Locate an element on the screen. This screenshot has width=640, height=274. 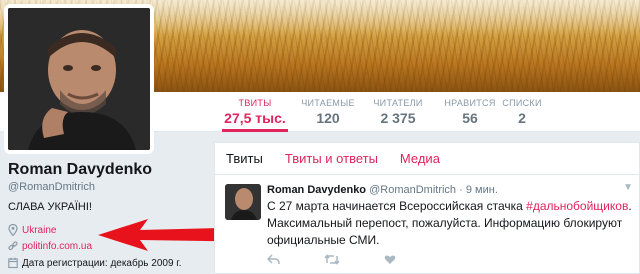
stat-following: ЧИТАЕМЫЕ 120 is located at coordinates (328, 112).